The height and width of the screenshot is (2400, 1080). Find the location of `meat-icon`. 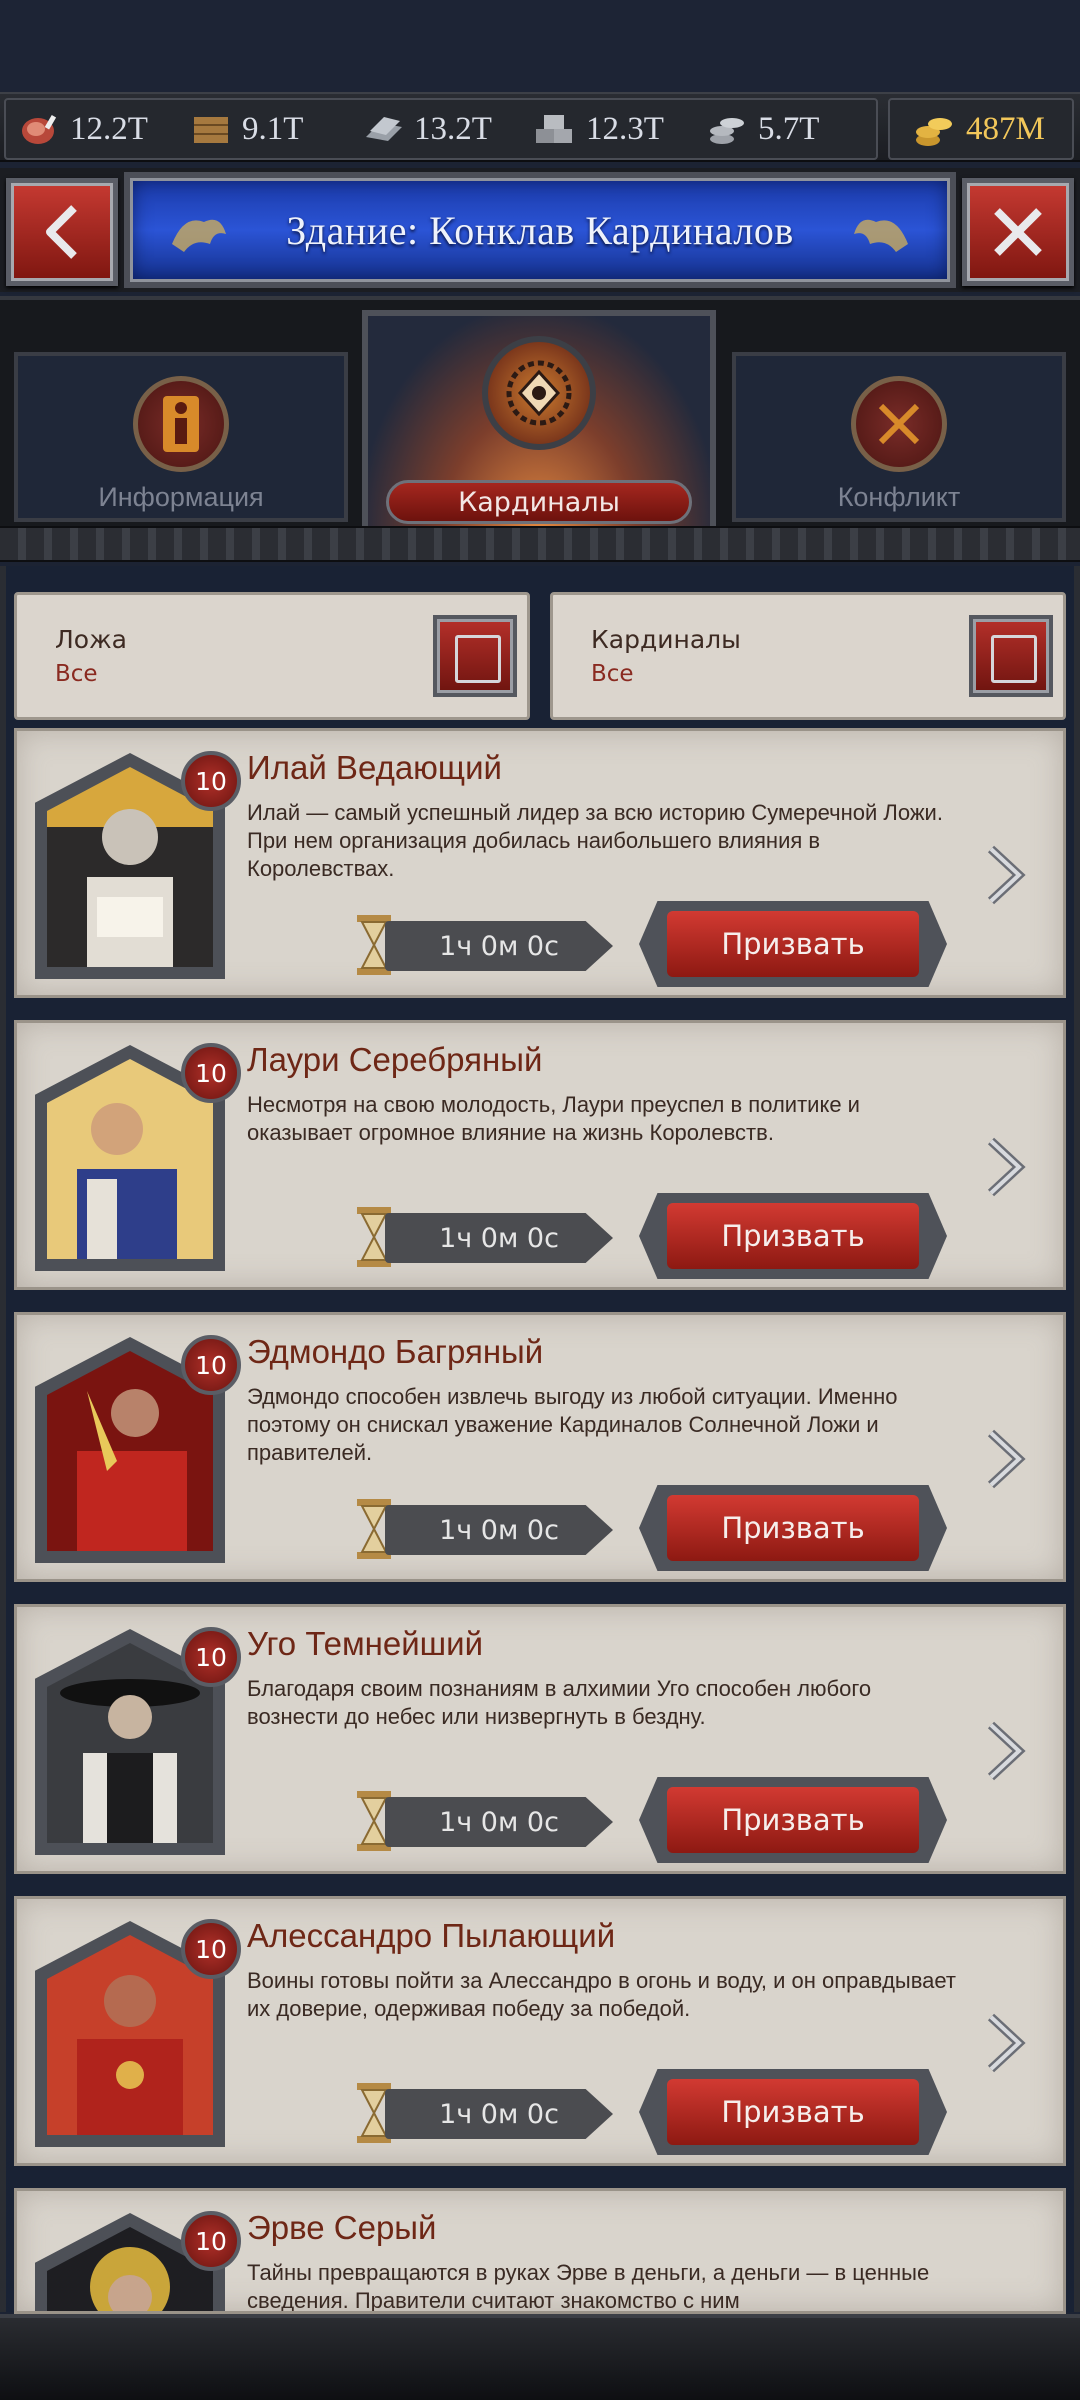

meat-icon is located at coordinates (39, 129).